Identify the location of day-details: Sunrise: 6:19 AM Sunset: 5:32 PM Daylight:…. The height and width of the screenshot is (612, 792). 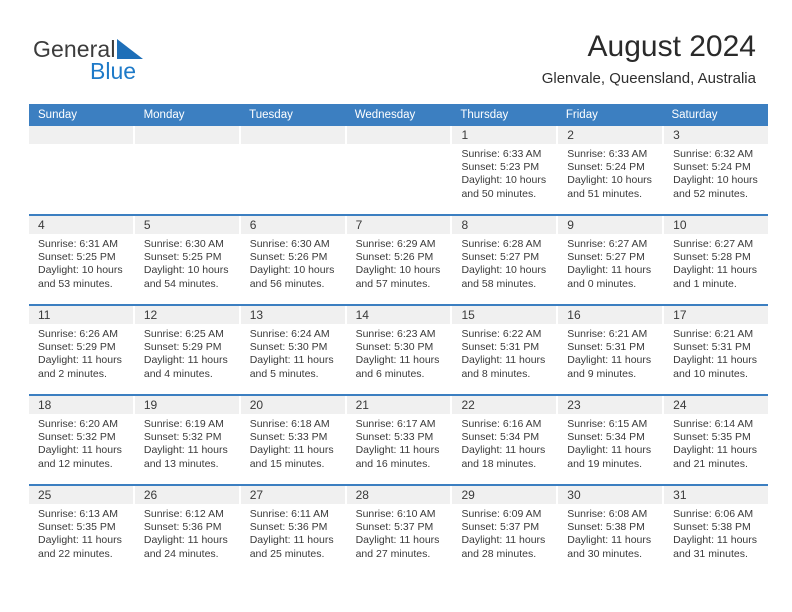
(187, 442).